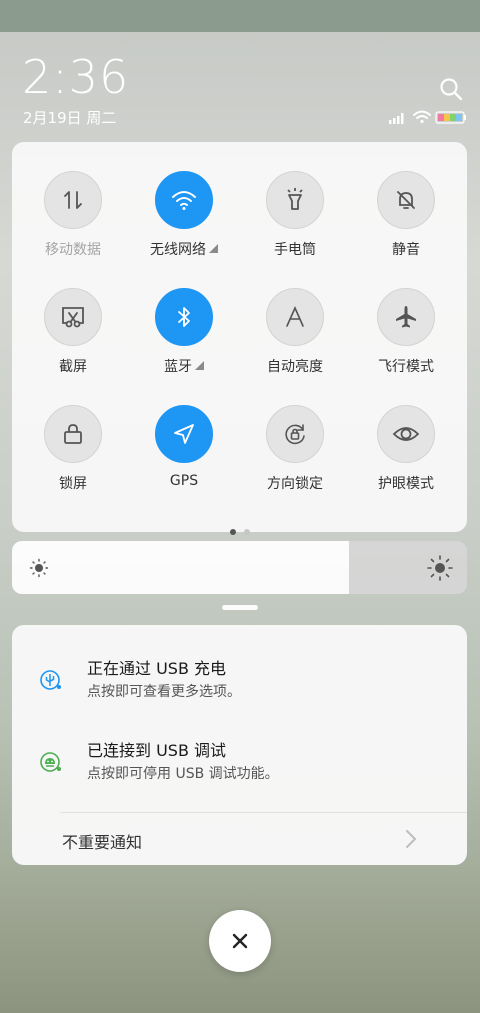 The image size is (480, 1013). What do you see at coordinates (70, 118) in the screenshot?
I see `clock-date: 2月19日 周二` at bounding box center [70, 118].